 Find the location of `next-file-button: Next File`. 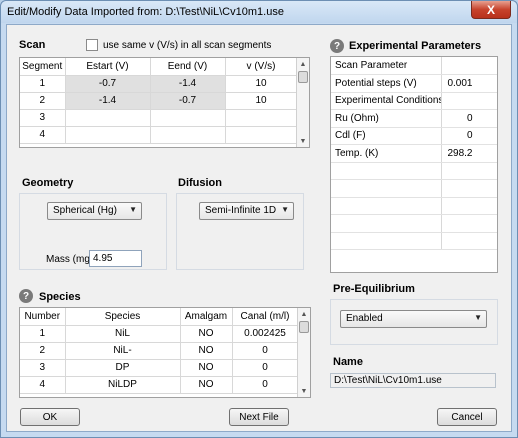

next-file-button: Next File is located at coordinates (259, 417).